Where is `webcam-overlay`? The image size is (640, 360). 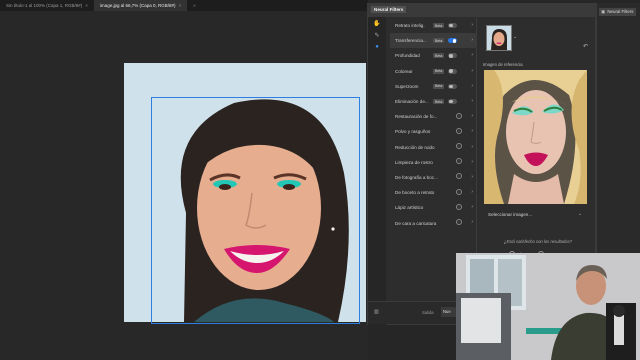
webcam-overlay is located at coordinates (548, 306).